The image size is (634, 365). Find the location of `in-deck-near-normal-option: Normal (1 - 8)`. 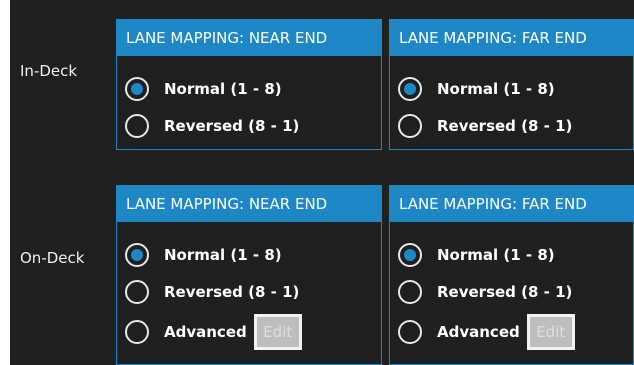

in-deck-near-normal-option: Normal (1 - 8) is located at coordinates (203, 89).